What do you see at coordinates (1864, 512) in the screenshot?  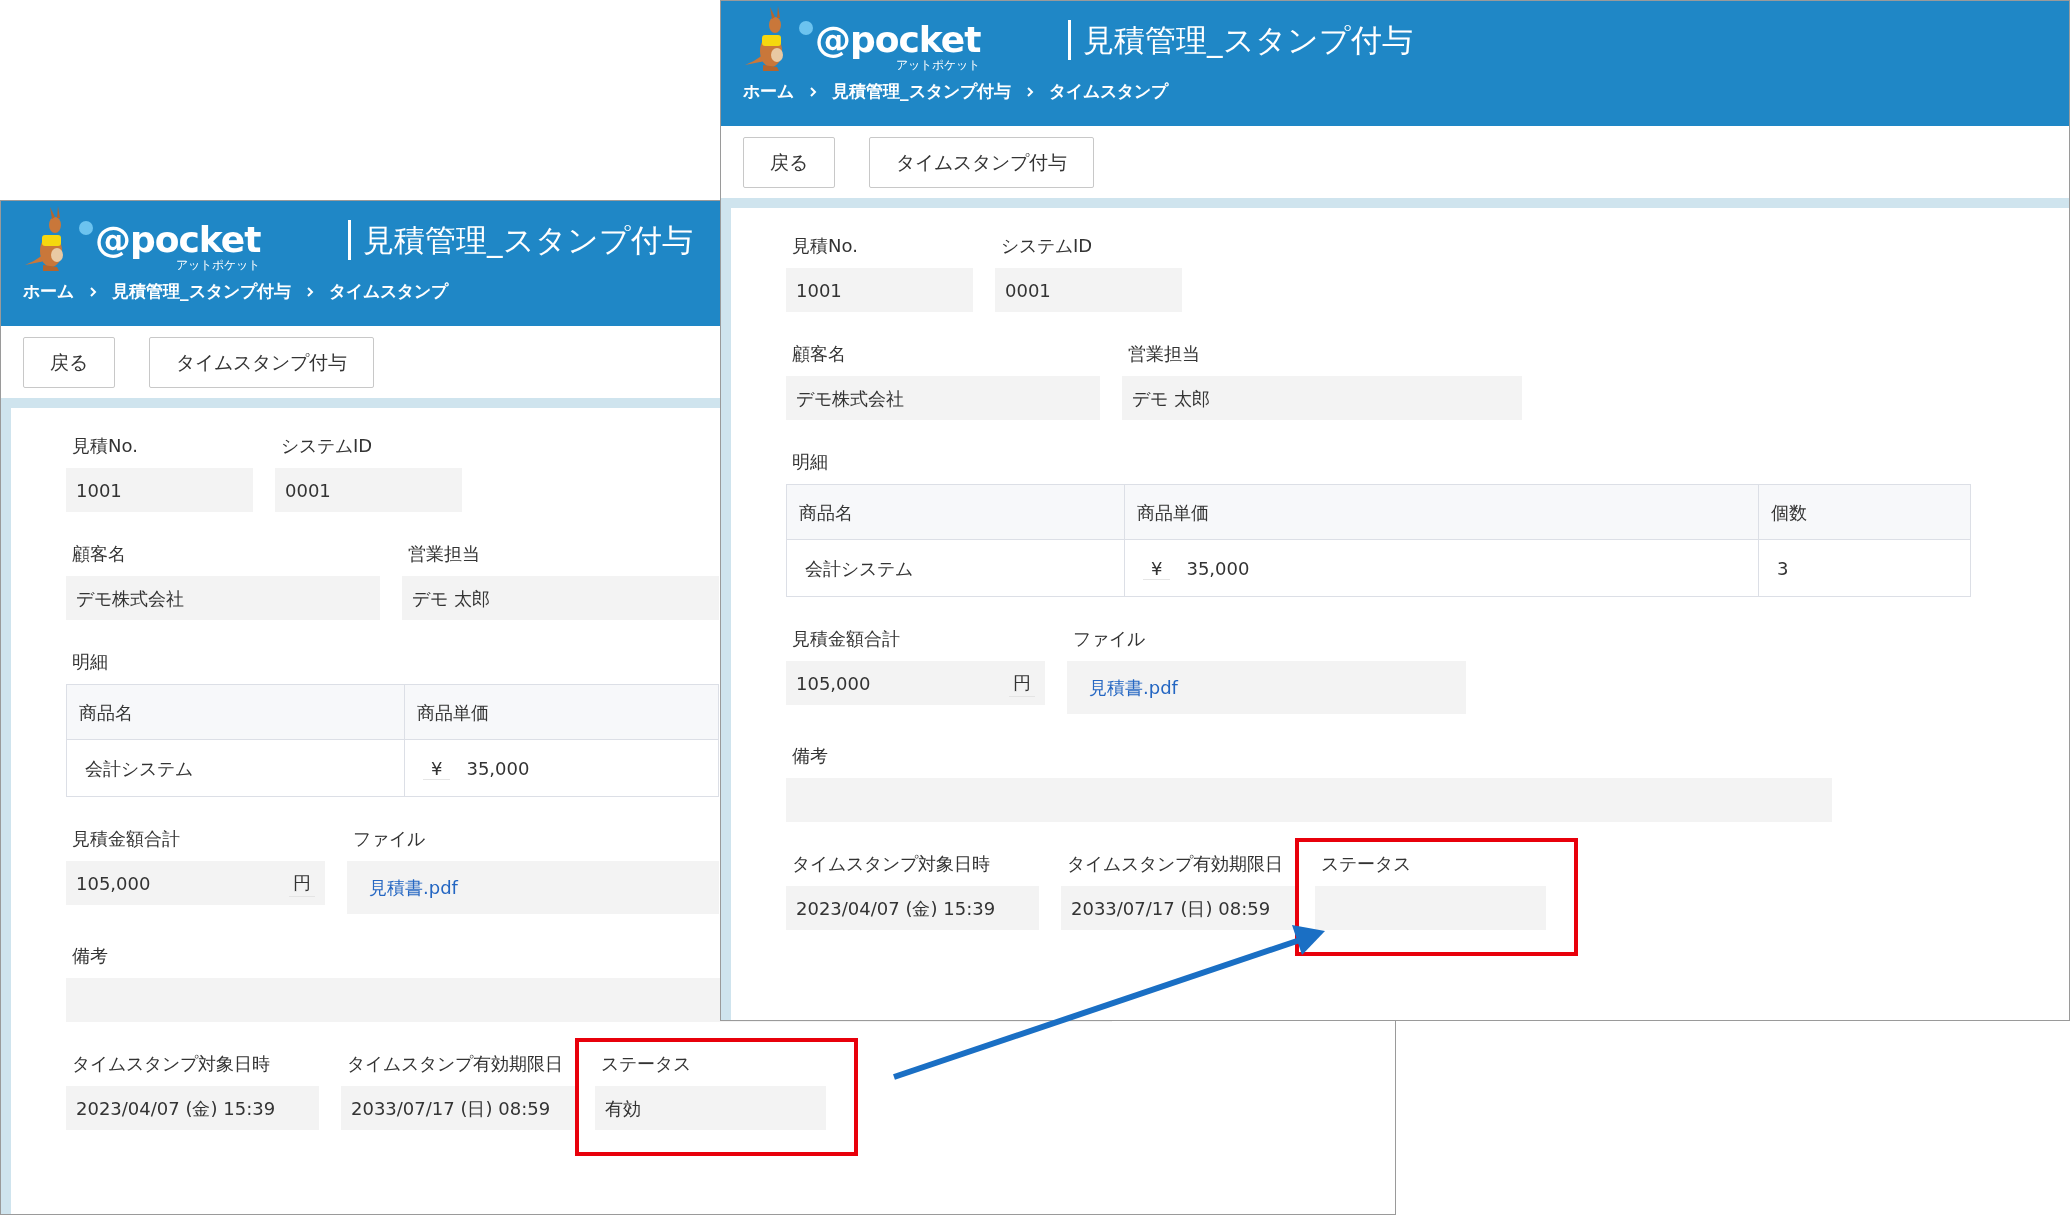 I see `column-header: 個数` at bounding box center [1864, 512].